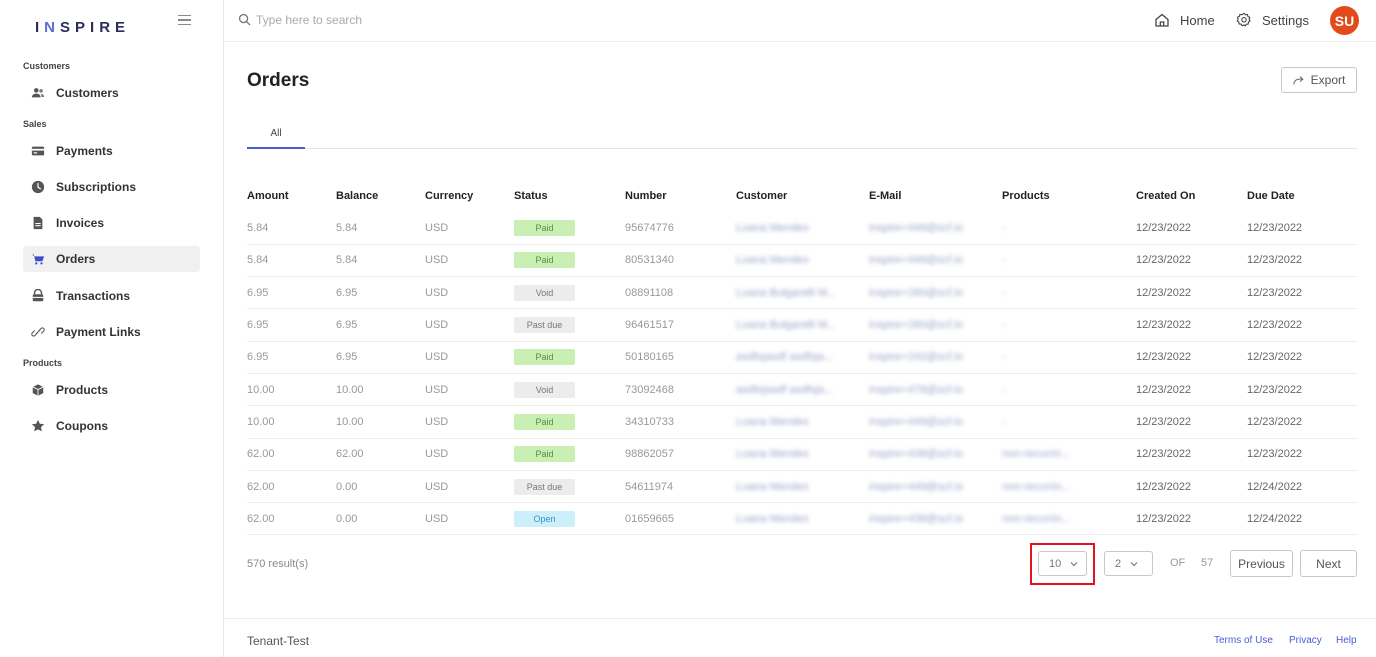 This screenshot has height=657, width=1376. I want to click on column-header: E-Mail, so click(935, 196).